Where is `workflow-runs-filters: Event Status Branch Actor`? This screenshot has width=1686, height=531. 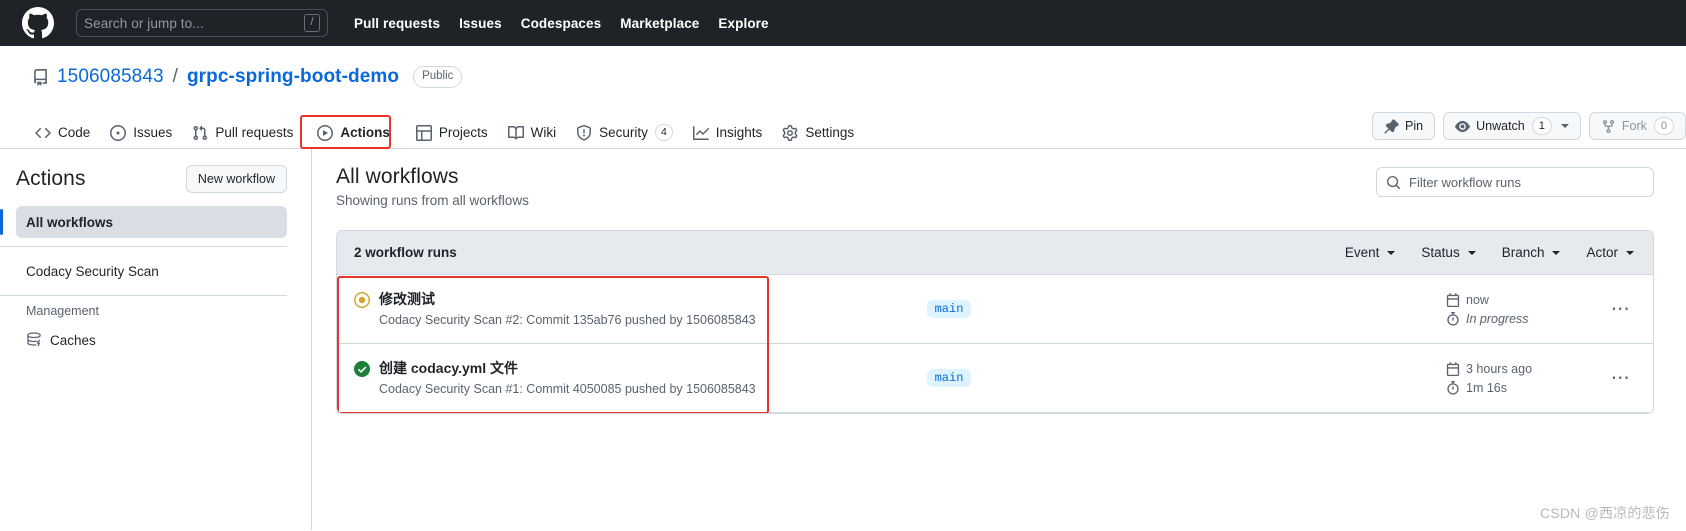
workflow-runs-filters: Event Status Branch Actor is located at coordinates (1490, 252).